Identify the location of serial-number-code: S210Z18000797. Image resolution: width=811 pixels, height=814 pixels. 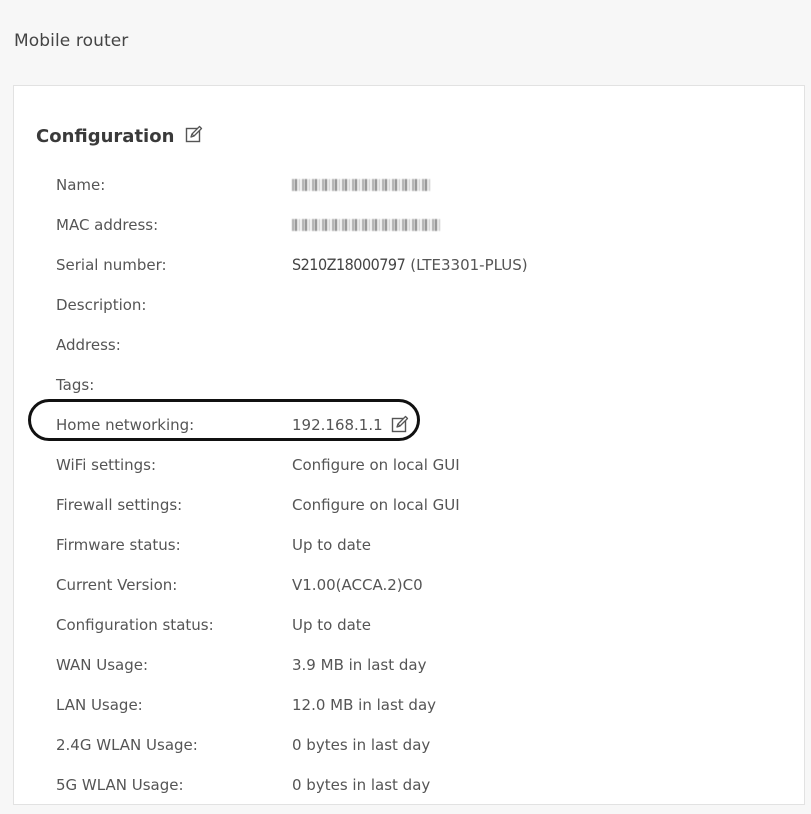
(349, 264).